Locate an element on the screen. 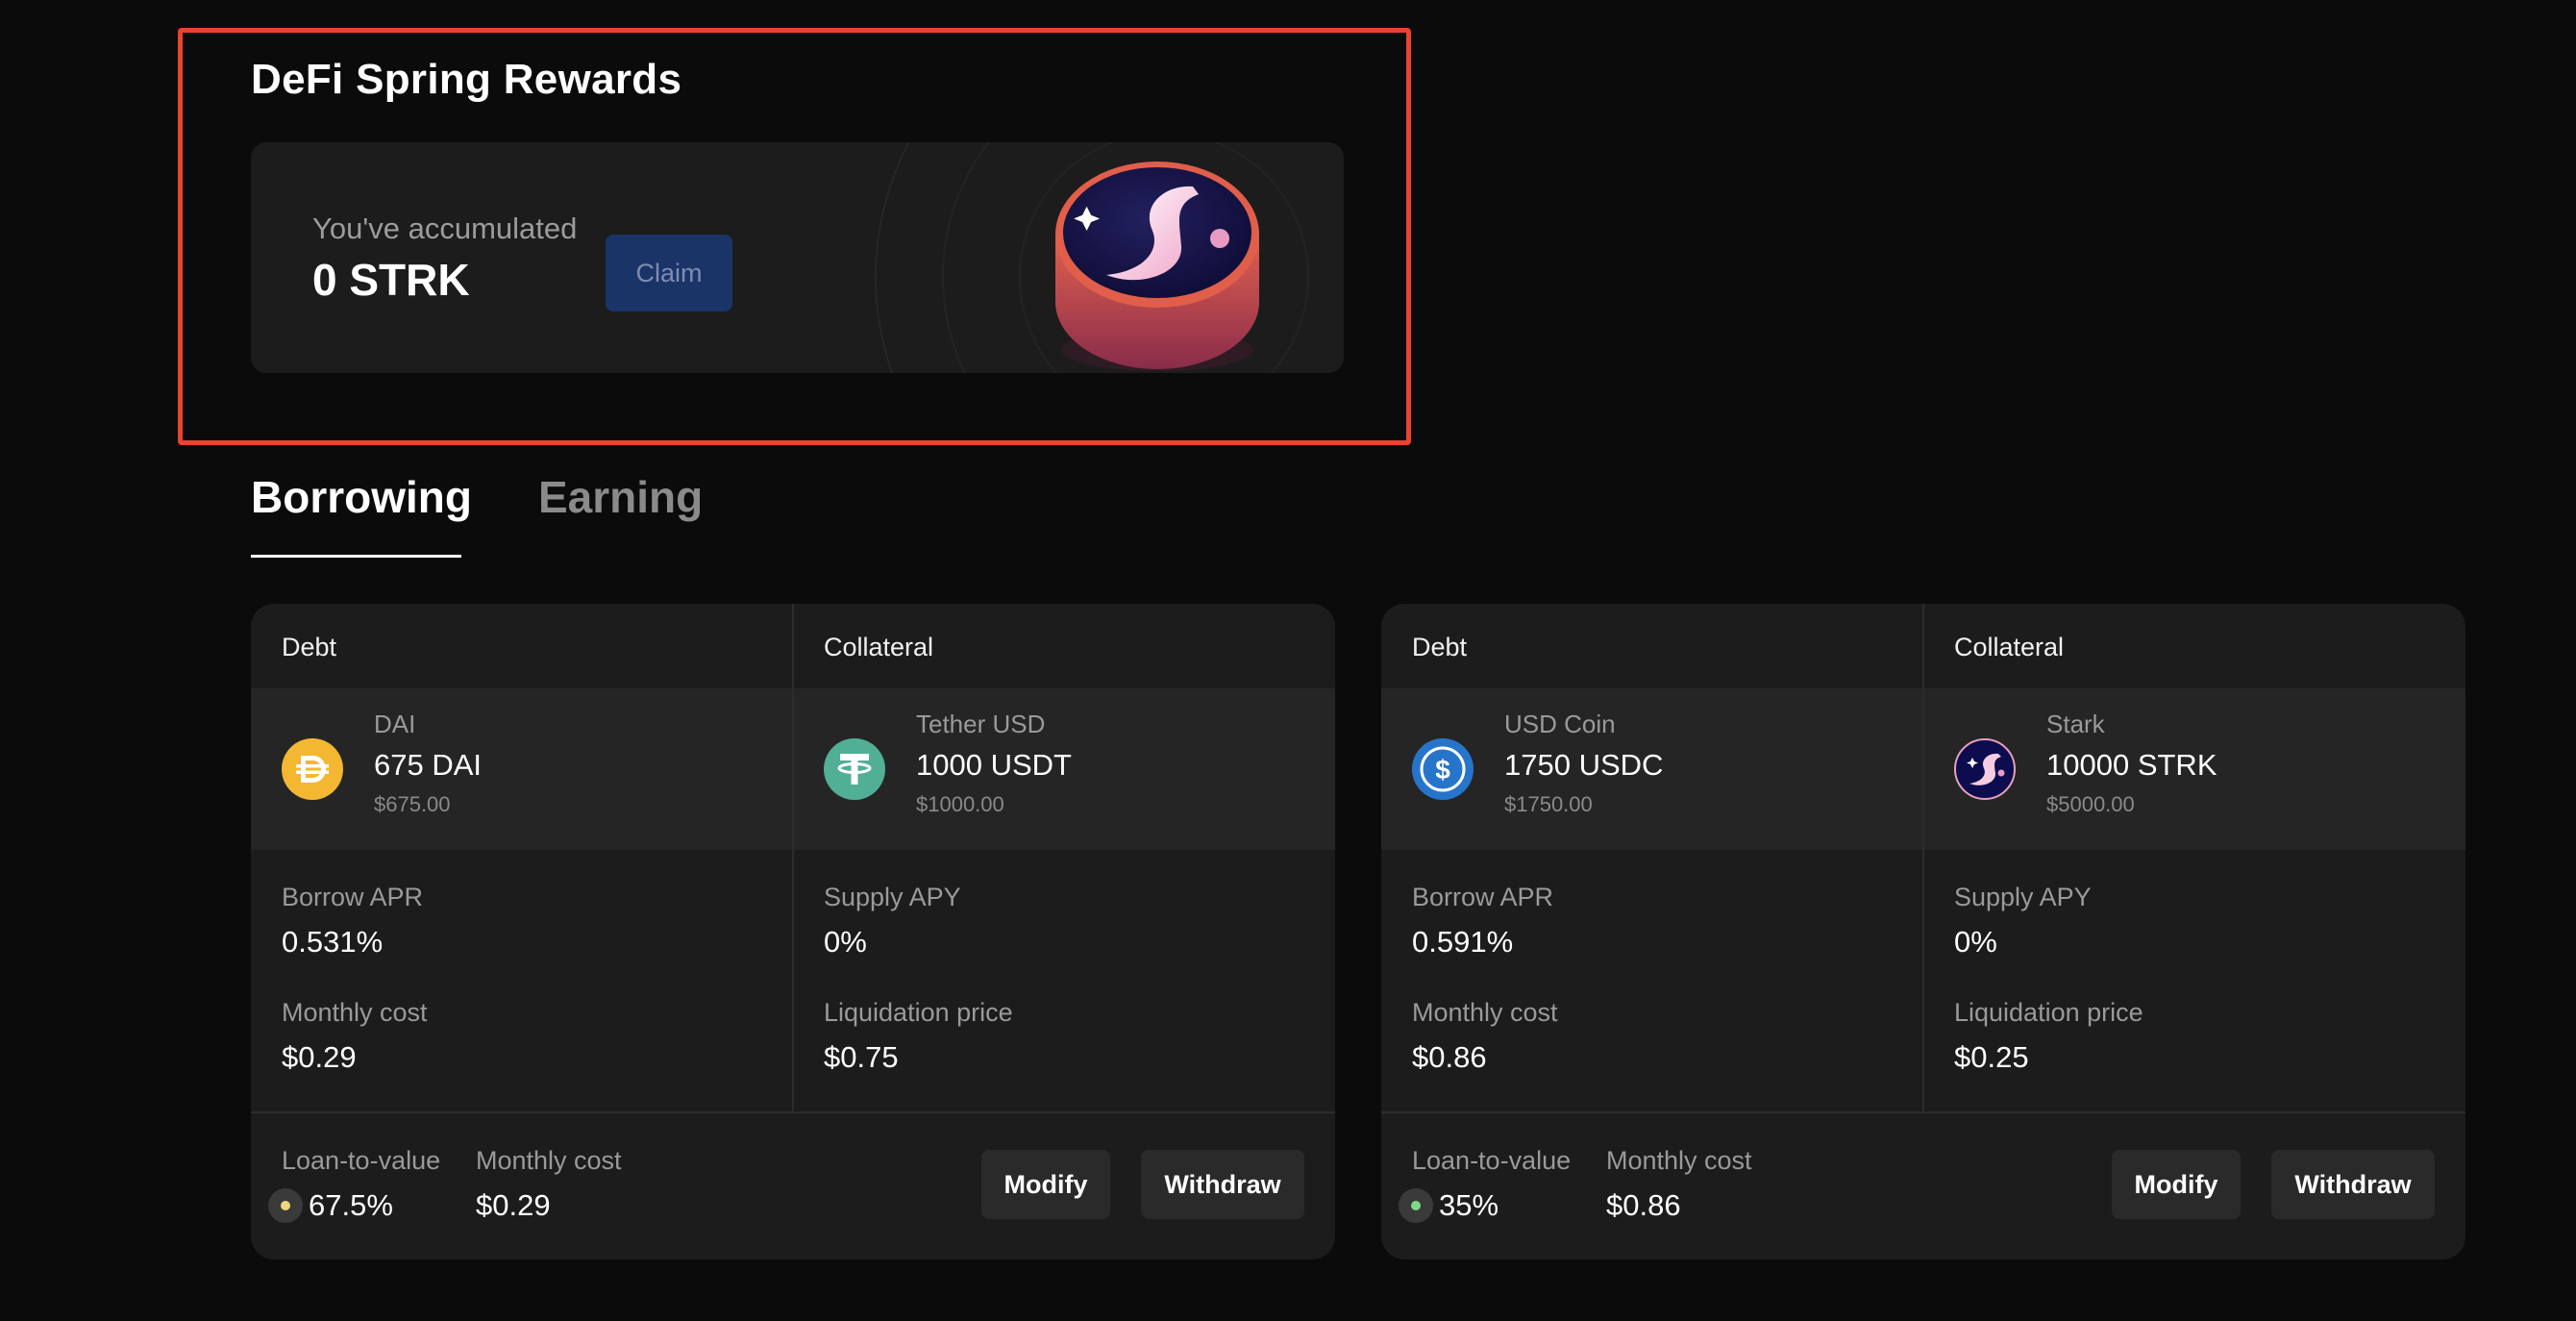  footer-monthly-cost-value: $0.86 is located at coordinates (1644, 1205).